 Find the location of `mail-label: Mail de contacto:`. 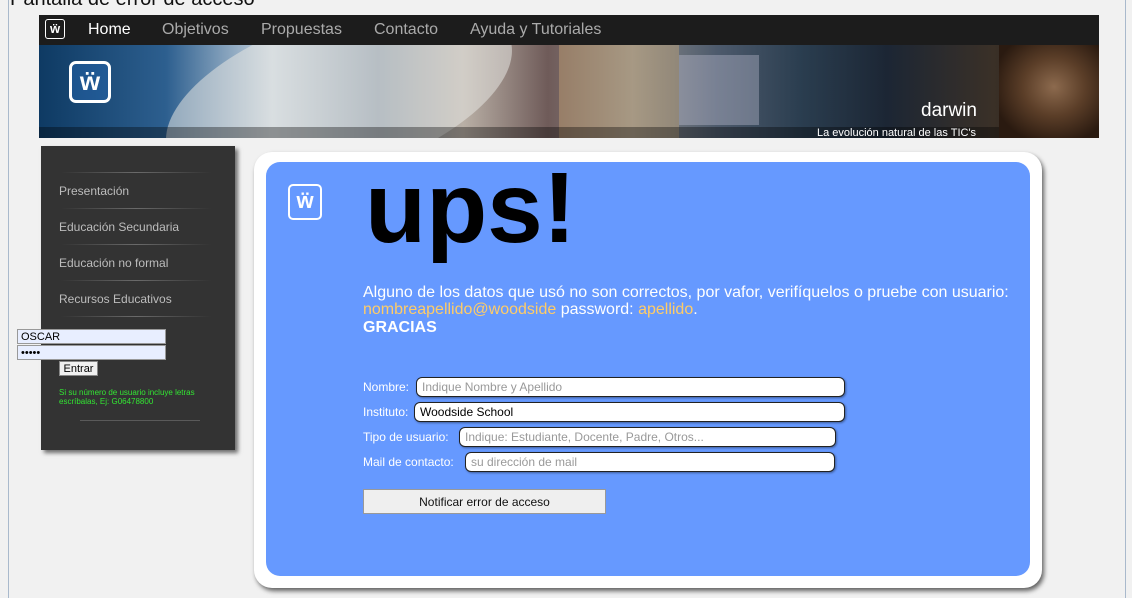

mail-label: Mail de contacto: is located at coordinates (408, 462).